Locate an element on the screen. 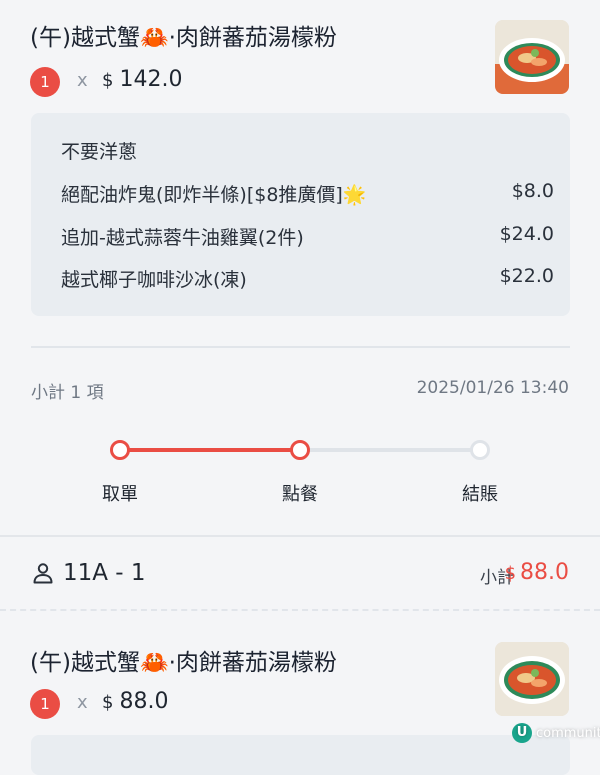 This screenshot has height=775, width=600. step-dot-checkout is located at coordinates (480, 450).